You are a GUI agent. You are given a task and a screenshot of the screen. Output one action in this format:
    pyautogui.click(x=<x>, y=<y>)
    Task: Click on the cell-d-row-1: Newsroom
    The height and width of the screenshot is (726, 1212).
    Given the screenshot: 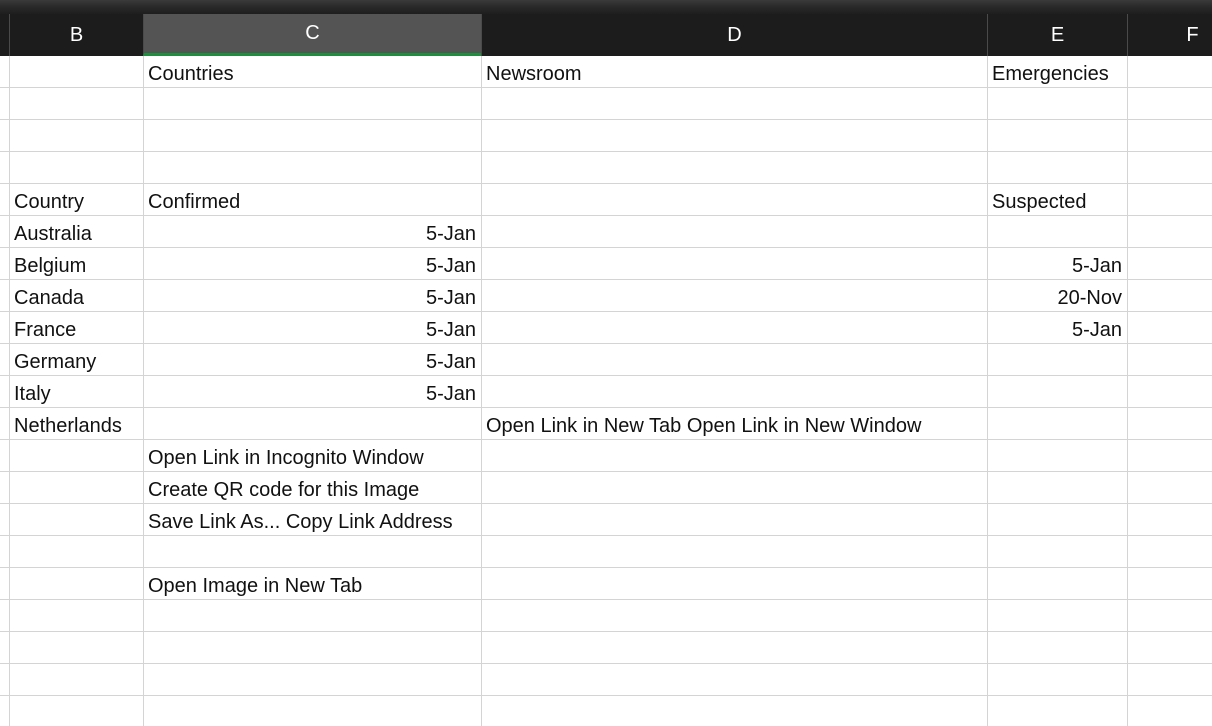 What is the action you would take?
    pyautogui.click(x=534, y=72)
    